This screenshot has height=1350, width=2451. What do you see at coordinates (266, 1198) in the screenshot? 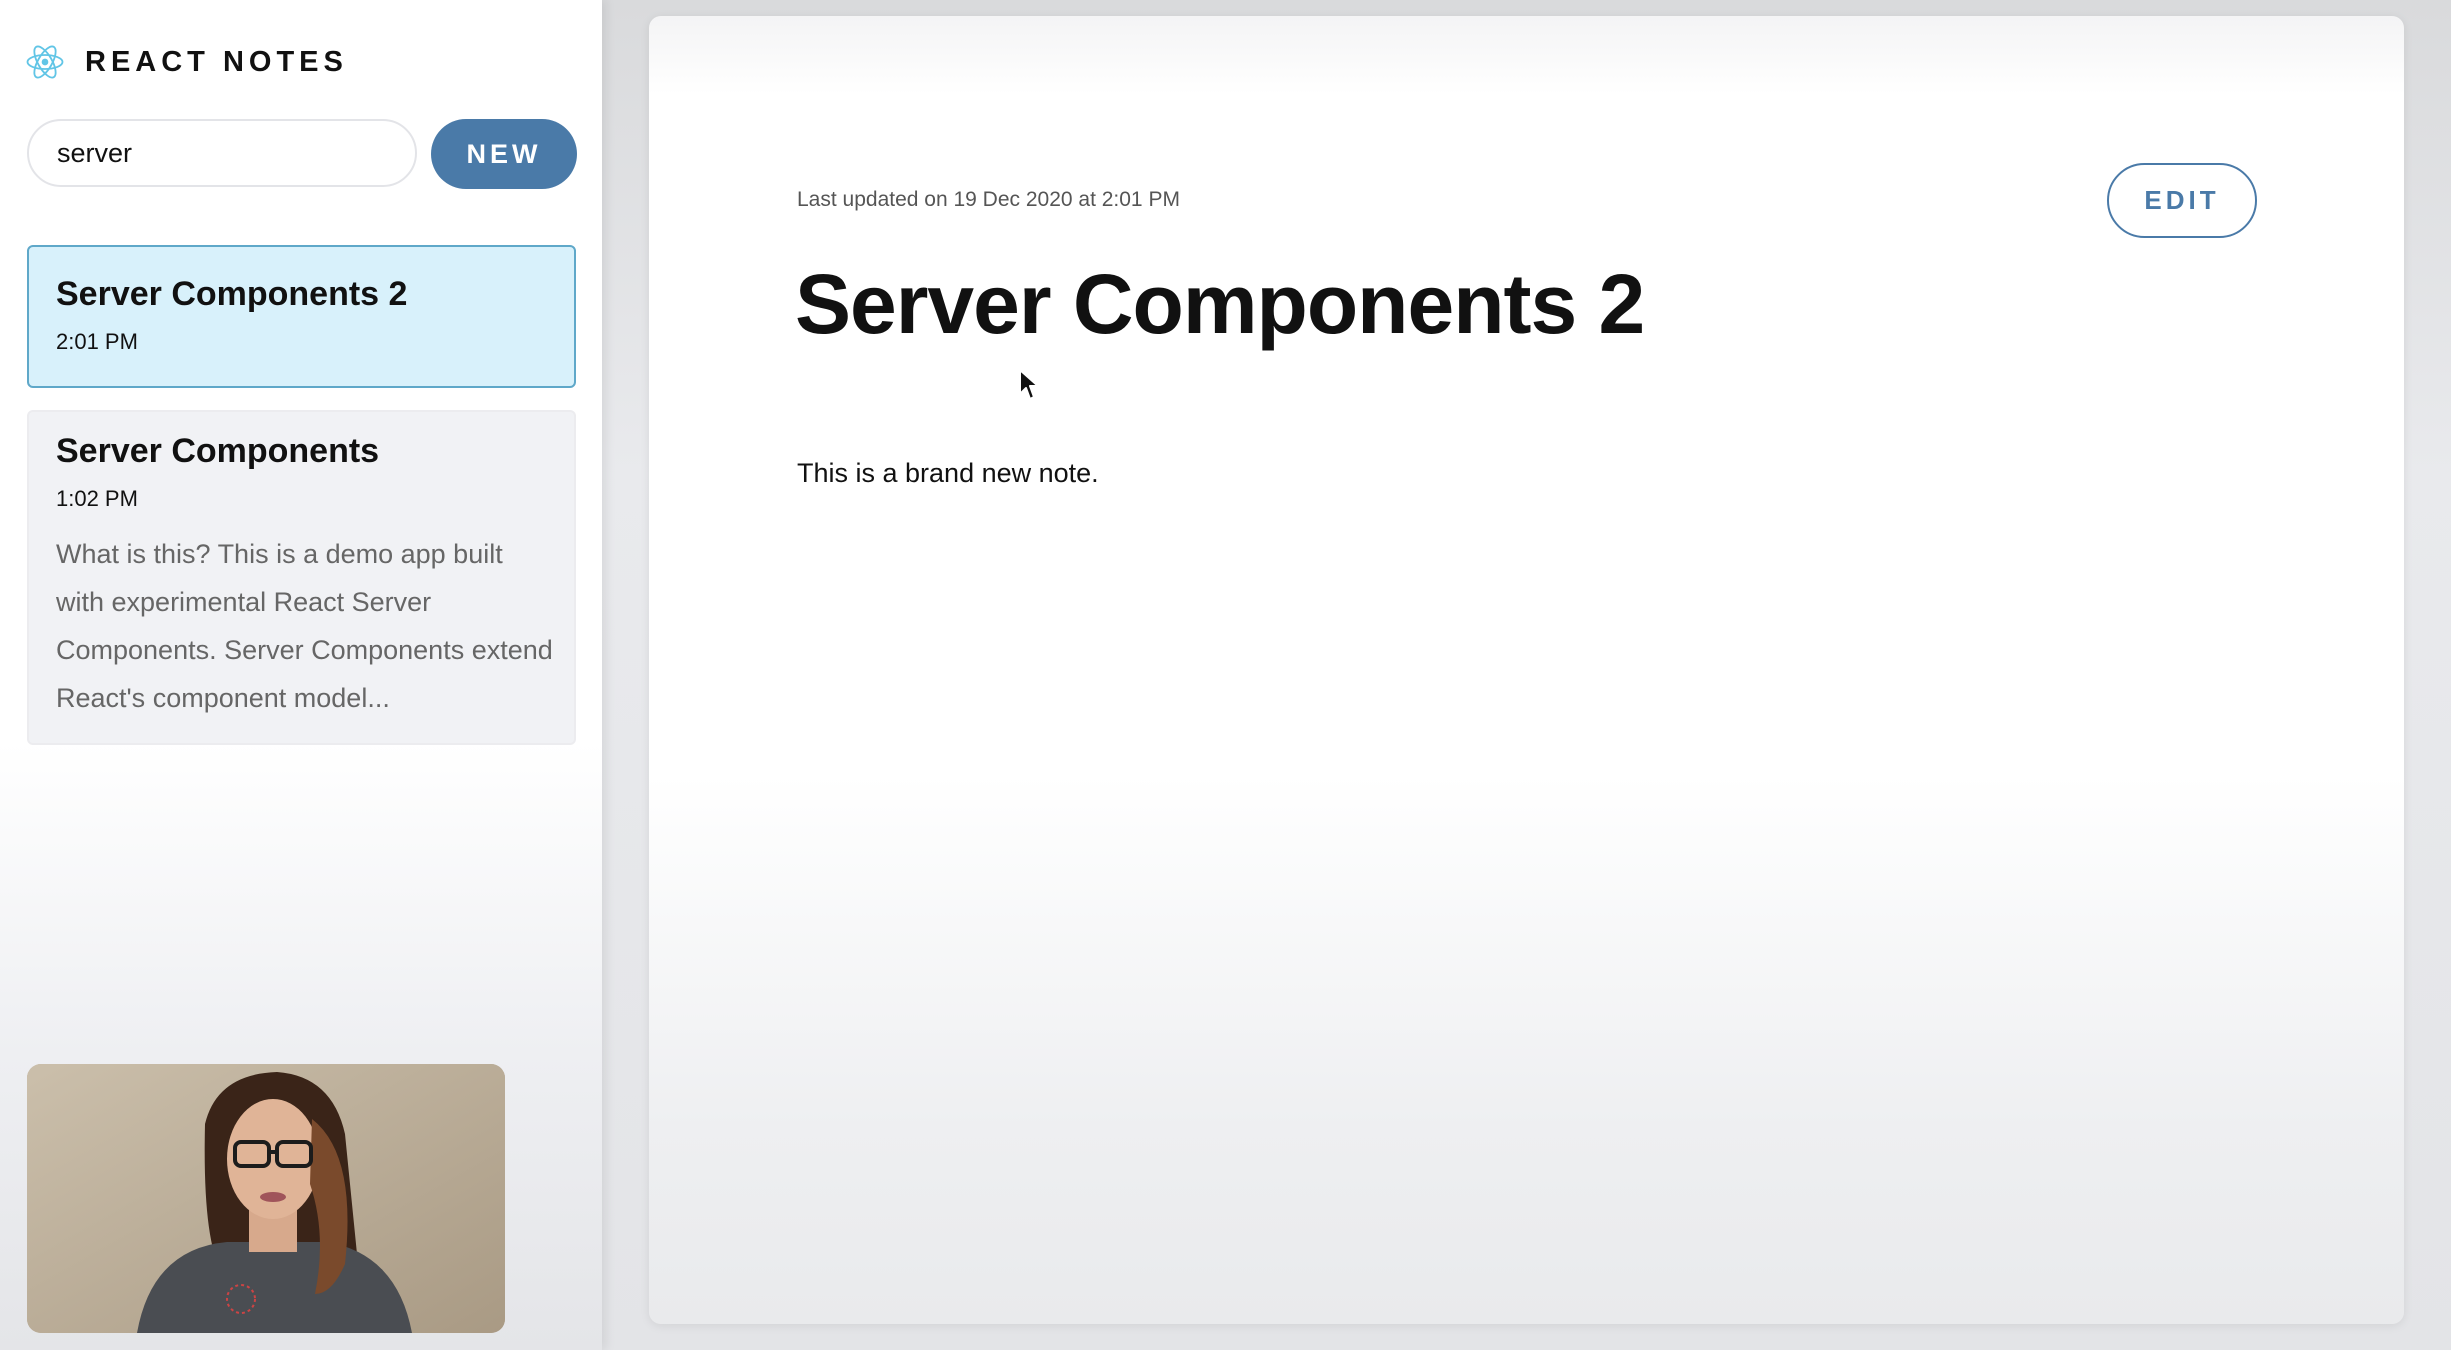
I see `webcam-video` at bounding box center [266, 1198].